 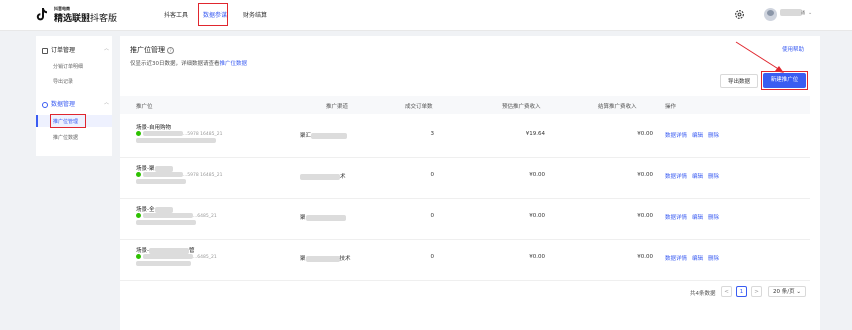 I want to click on estimated-income: ¥19.64, so click(x=535, y=134).